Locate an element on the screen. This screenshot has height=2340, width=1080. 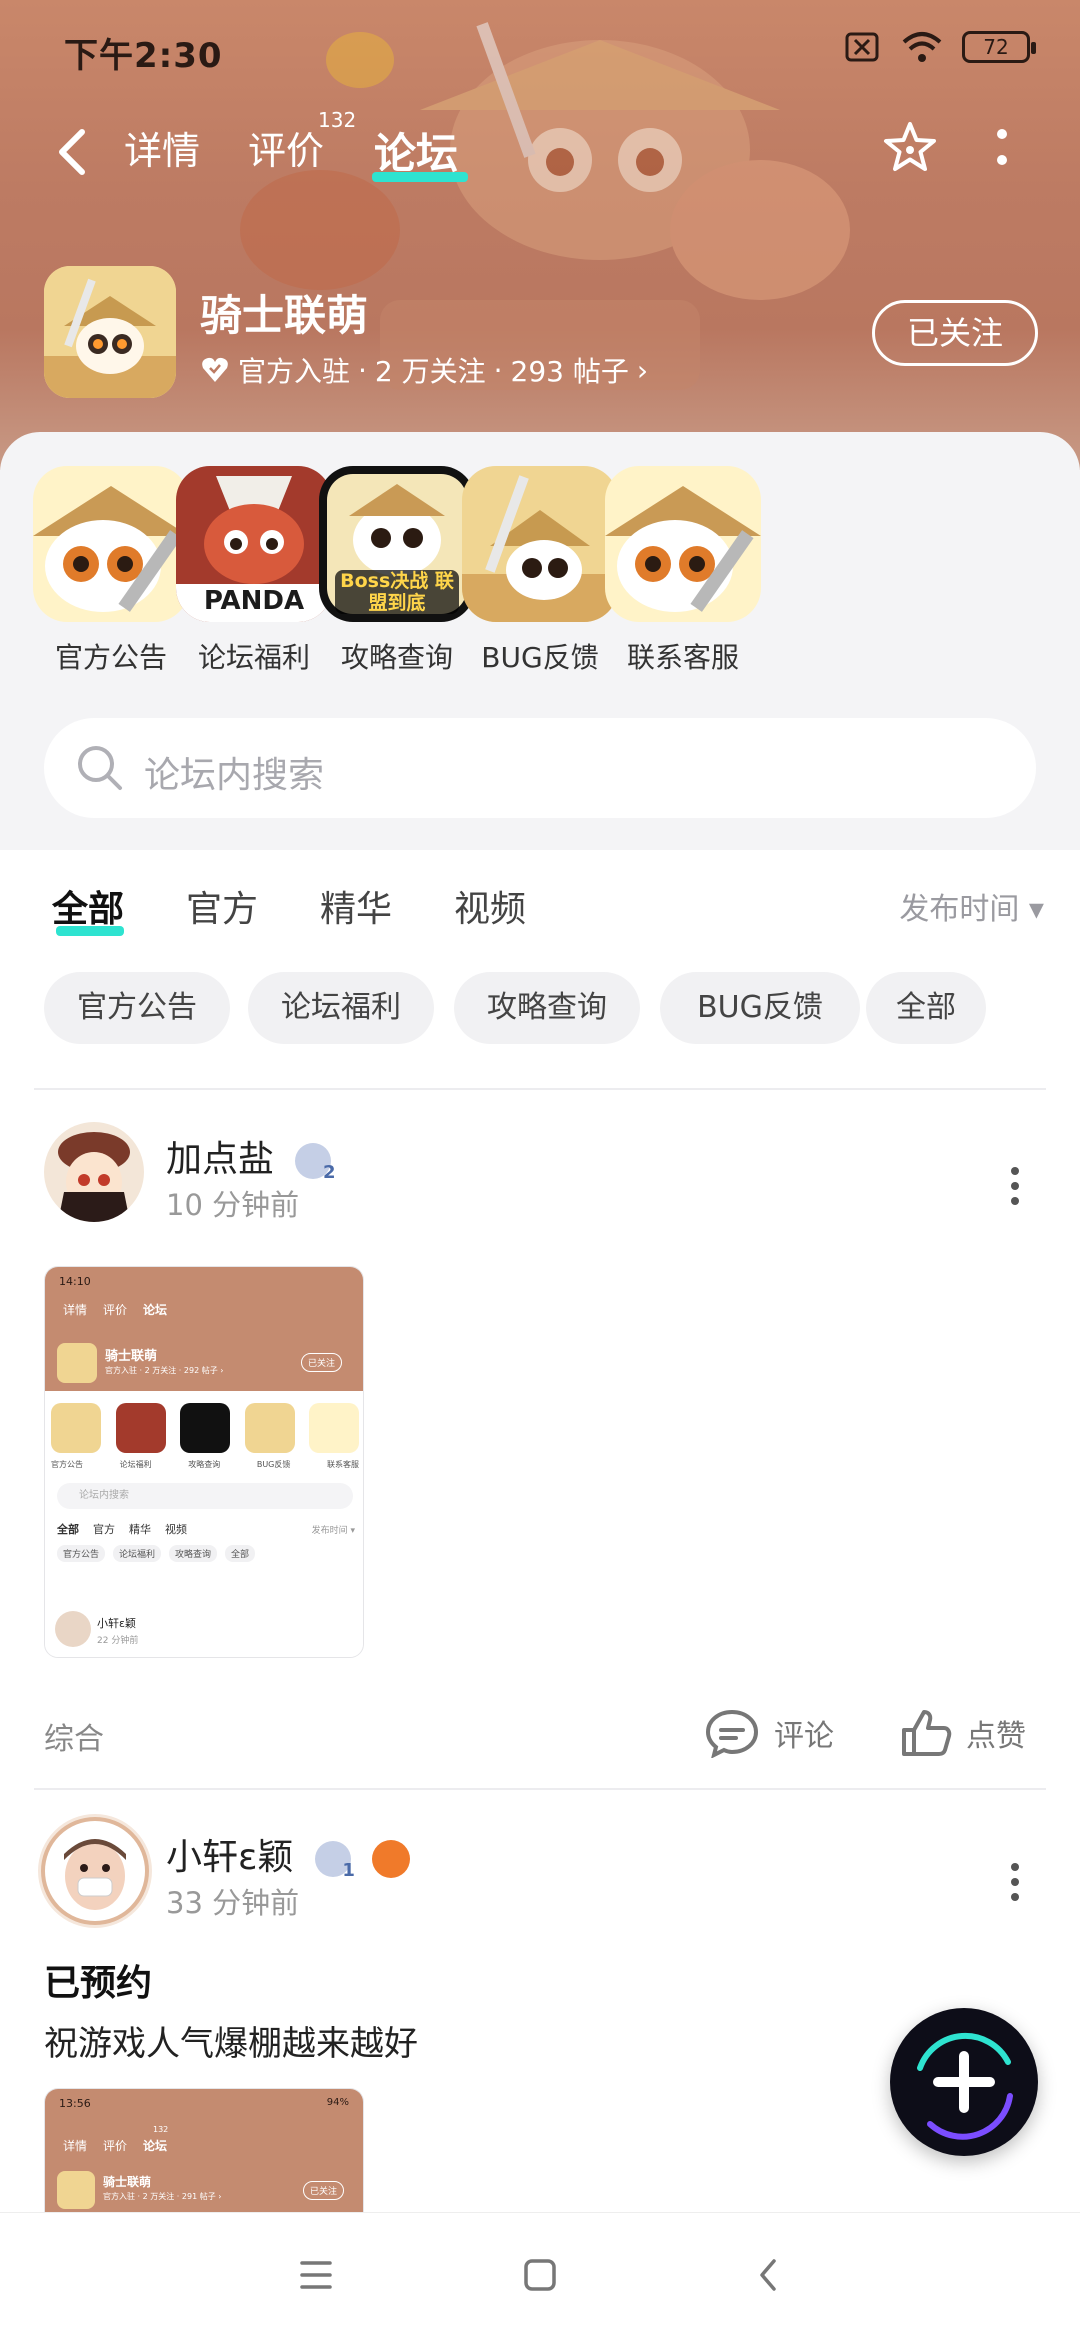
official-label: 官方入驻 is located at coordinates (294, 371).